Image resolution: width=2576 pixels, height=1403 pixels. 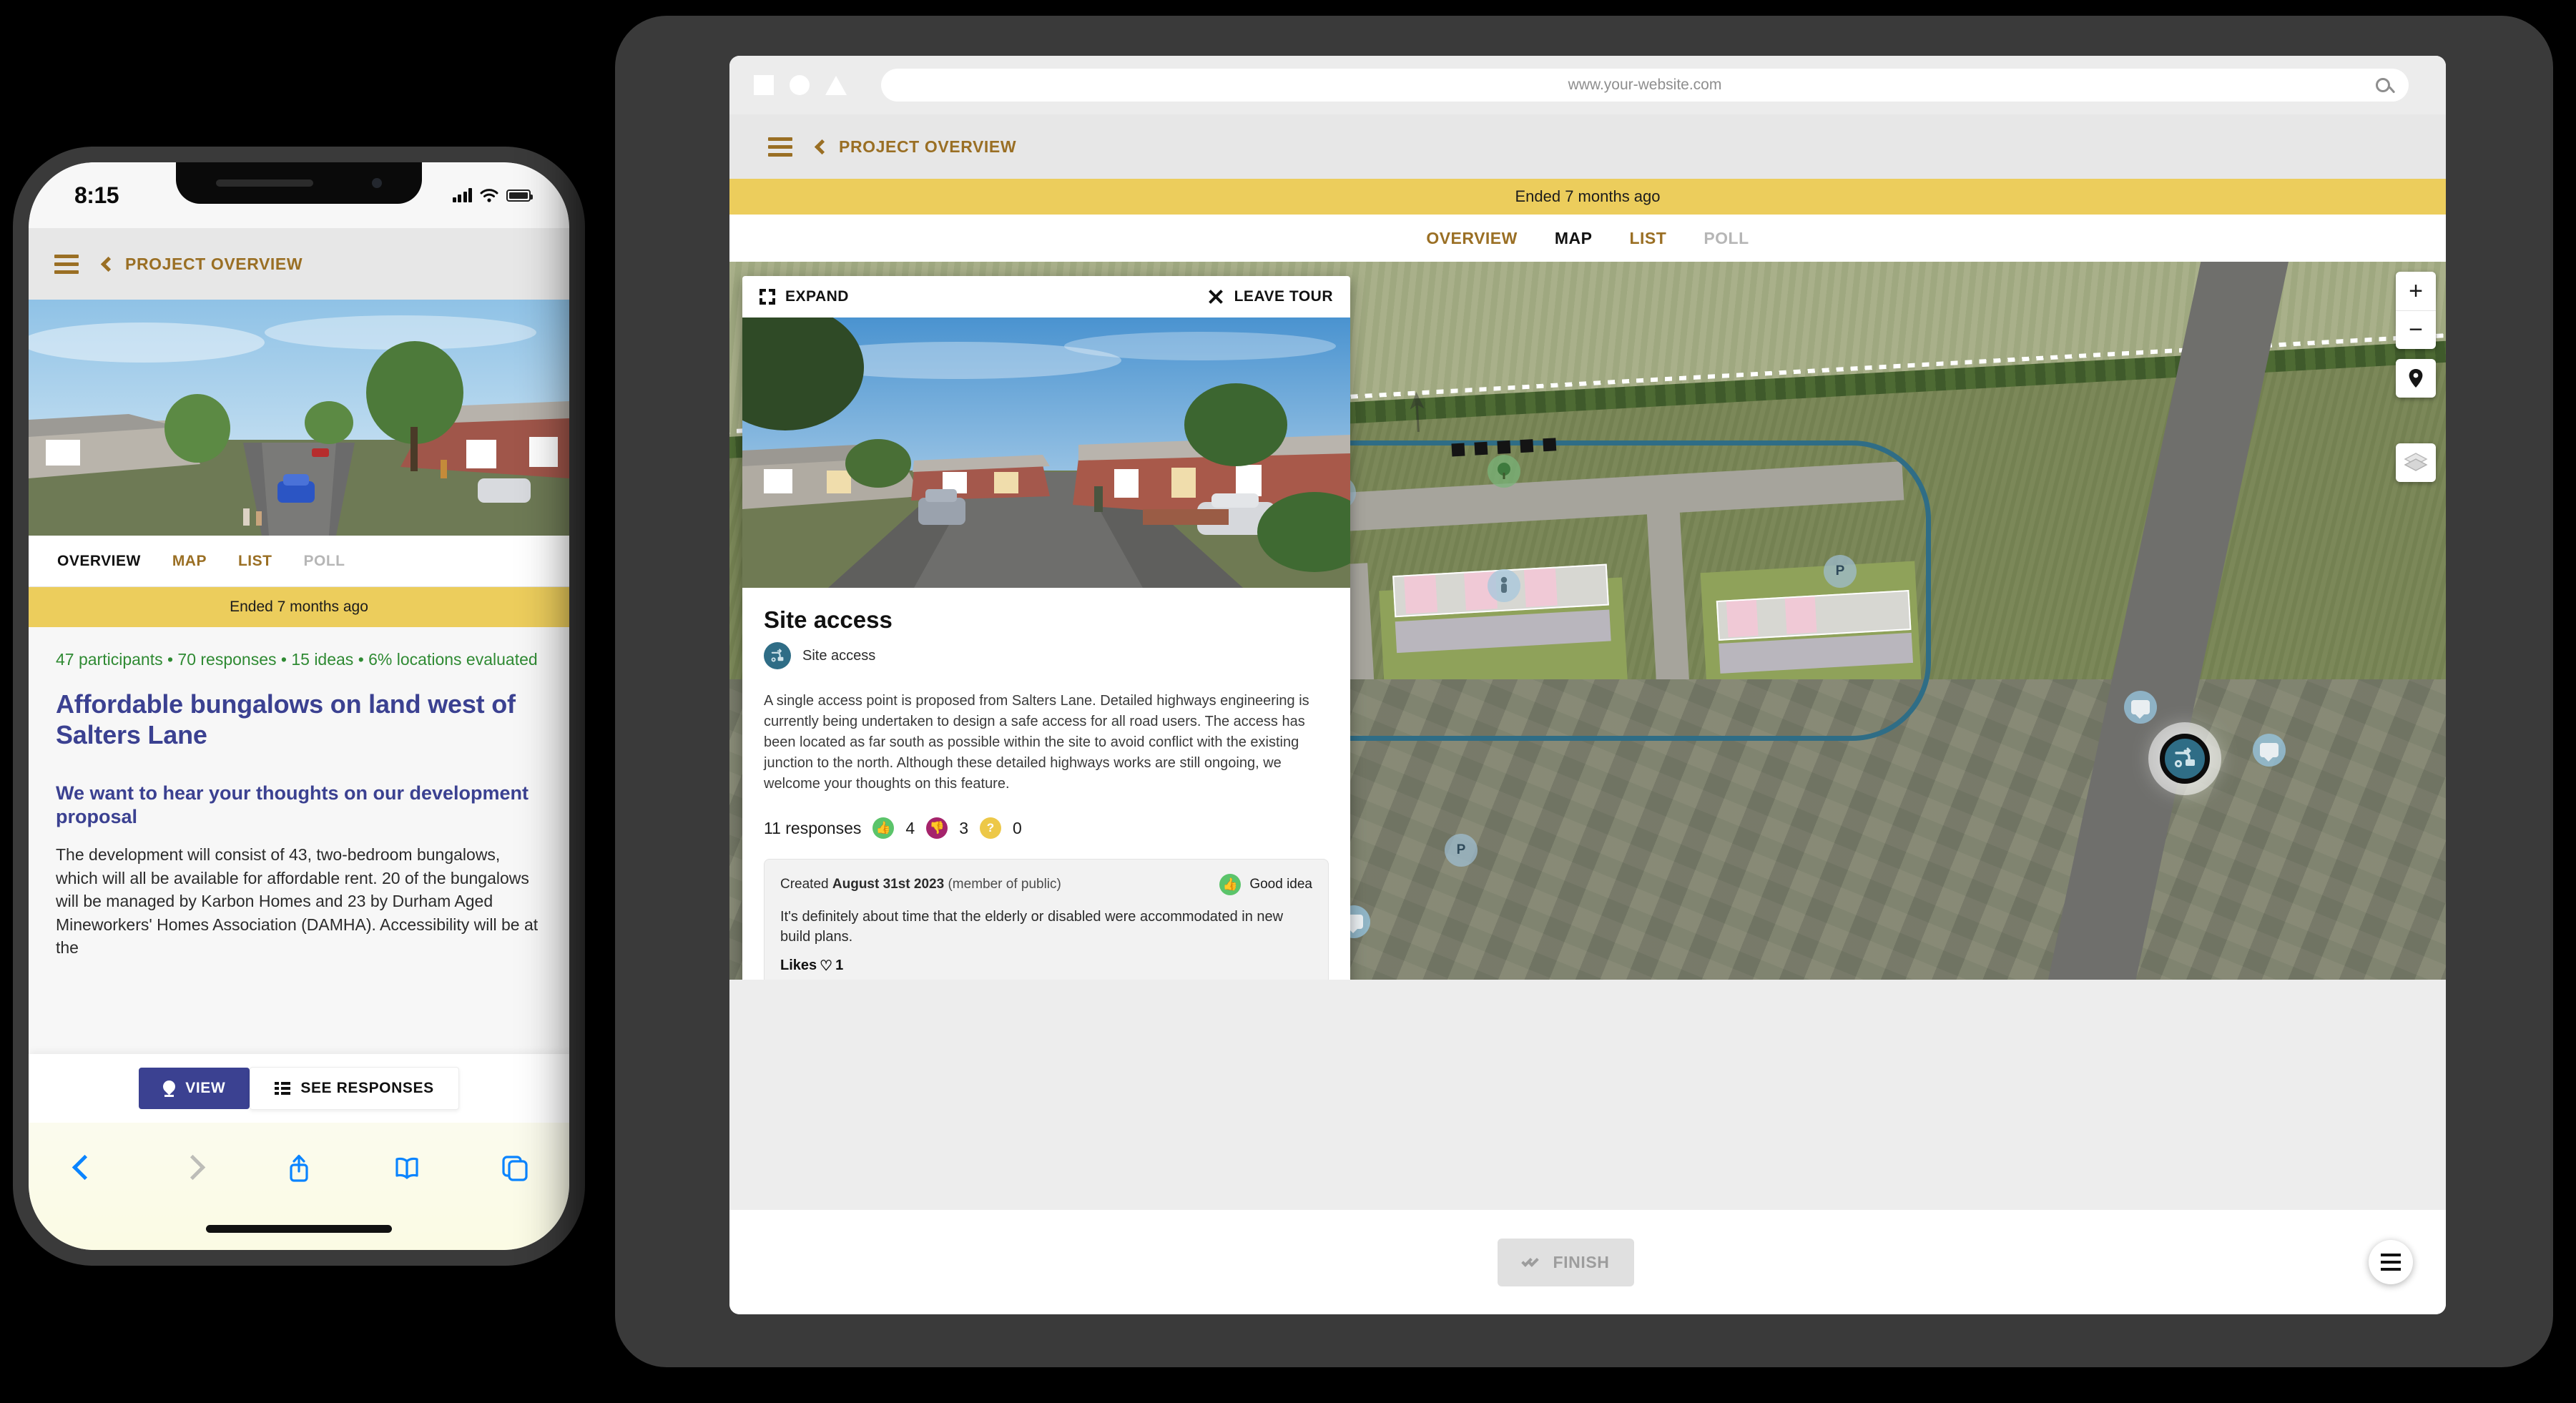 I want to click on expand-button: EXPAND, so click(x=804, y=296).